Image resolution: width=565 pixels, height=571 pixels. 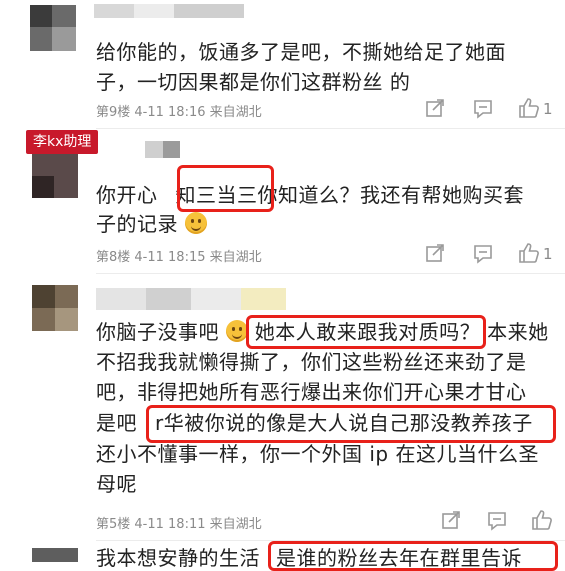 What do you see at coordinates (317, 454) in the screenshot?
I see `comment-text: 还小不懂事一样，你一个外国 ip 在这儿当什么圣` at bounding box center [317, 454].